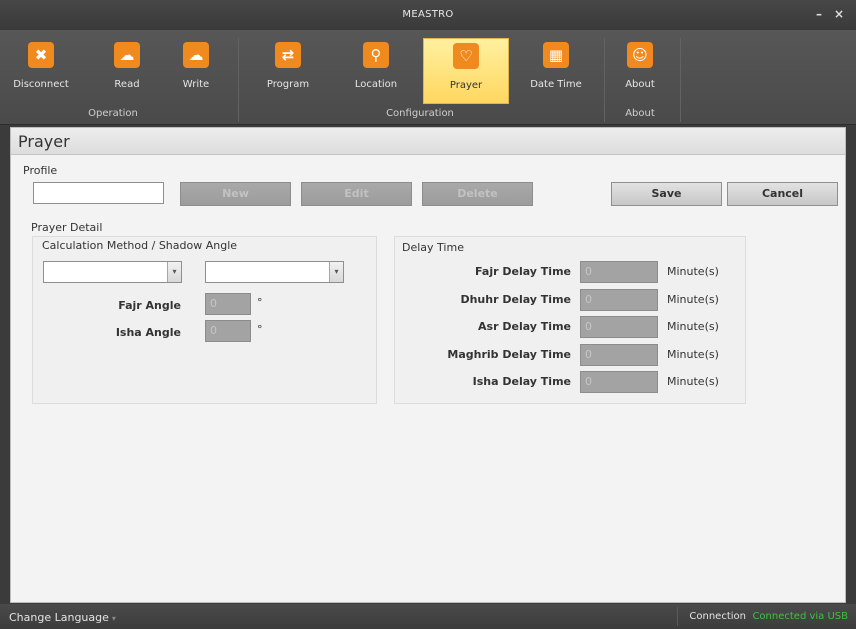 This screenshot has width=856, height=629. I want to click on people-icon: ☺, so click(640, 55).